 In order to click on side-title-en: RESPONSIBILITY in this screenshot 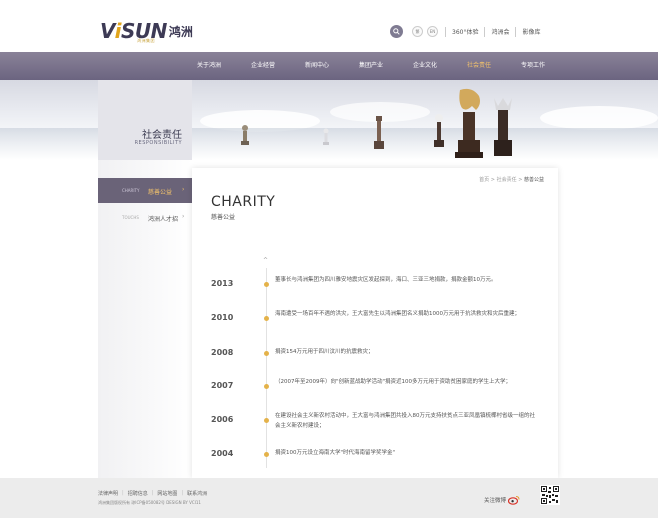, I will do `click(158, 143)`.